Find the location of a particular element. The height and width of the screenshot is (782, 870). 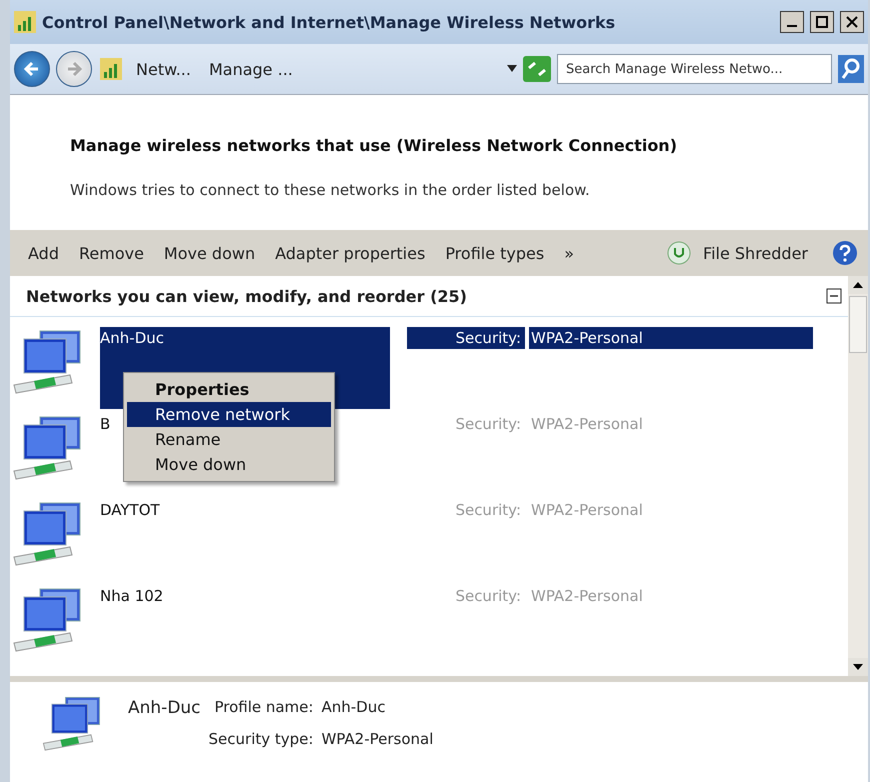

toolbar-button: Add is located at coordinates (43, 253).